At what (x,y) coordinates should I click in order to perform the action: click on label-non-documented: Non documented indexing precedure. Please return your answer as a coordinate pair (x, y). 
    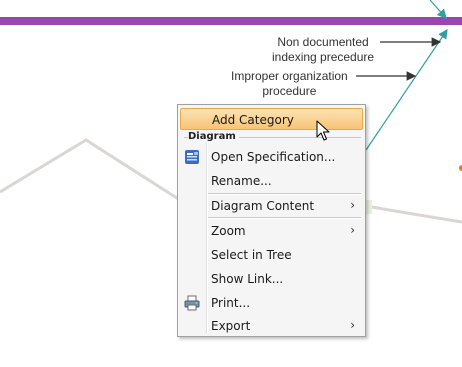
    Looking at the image, I should click on (323, 50).